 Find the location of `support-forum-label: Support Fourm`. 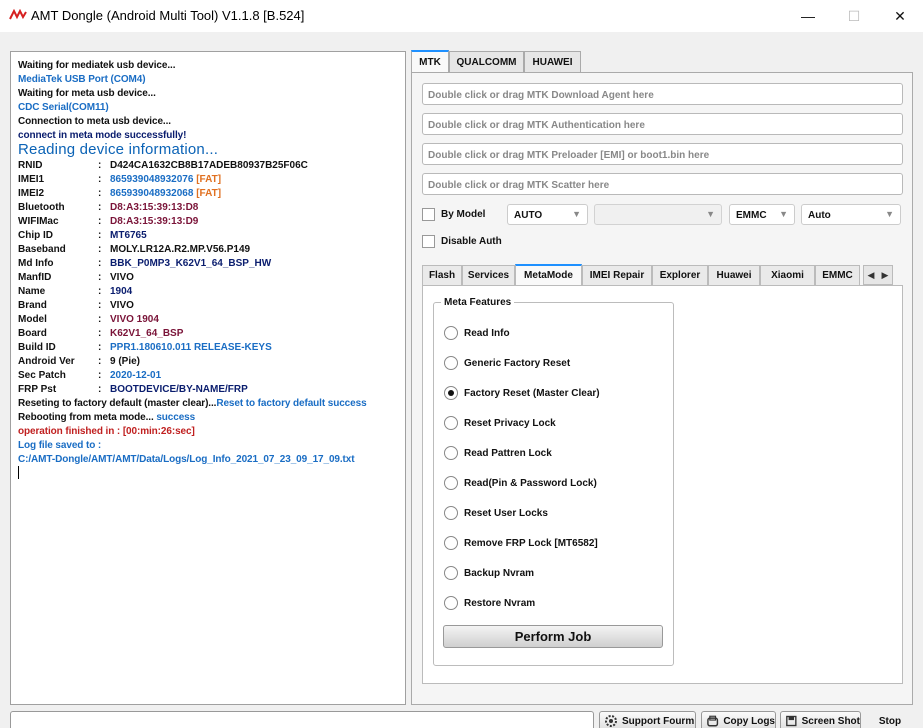

support-forum-label: Support Fourm is located at coordinates (658, 721).